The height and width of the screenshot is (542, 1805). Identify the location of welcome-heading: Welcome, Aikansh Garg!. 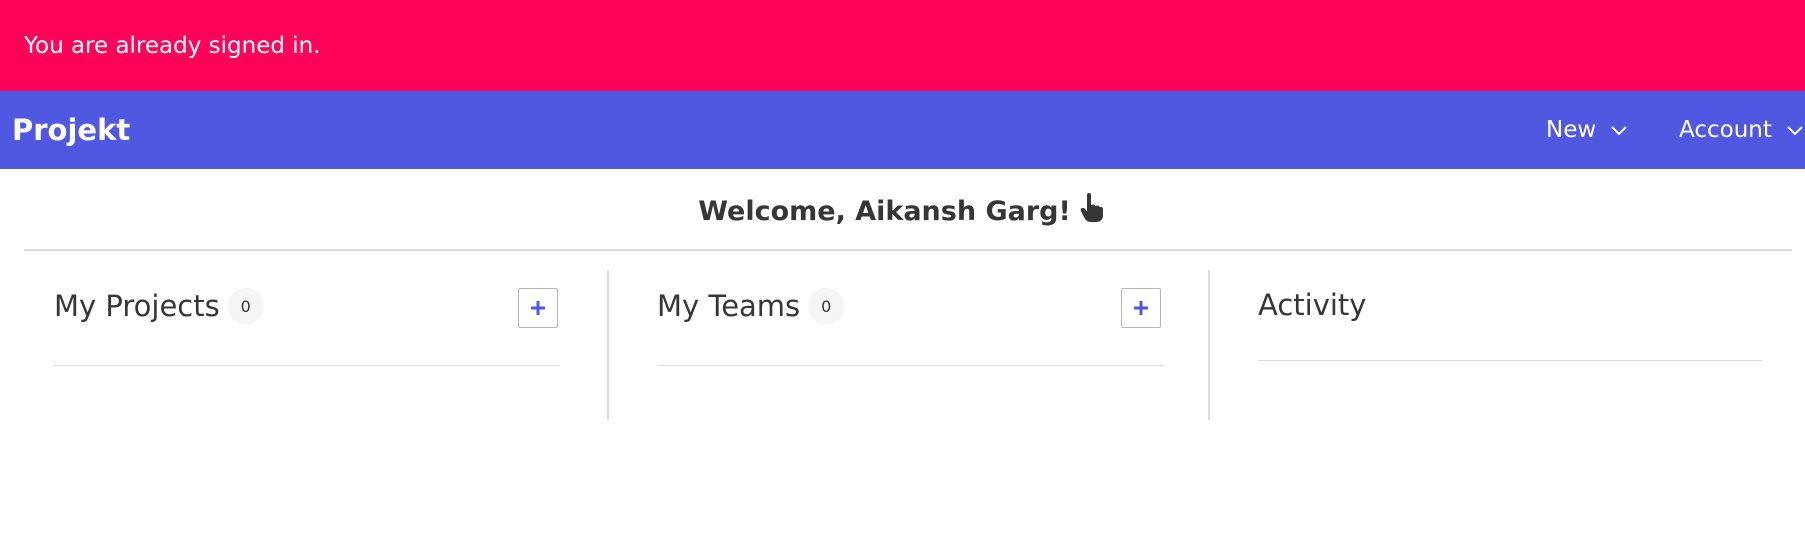
(902, 210).